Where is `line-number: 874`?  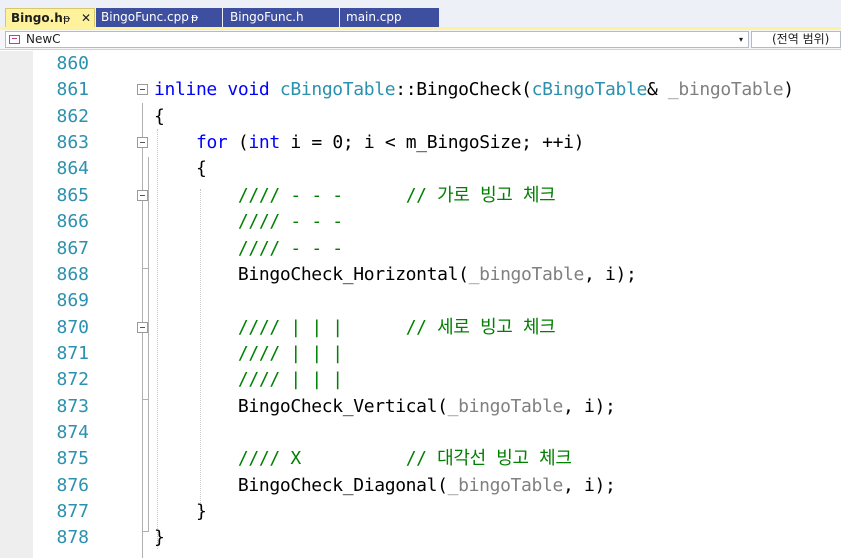 line-number: 874 is located at coordinates (72, 432).